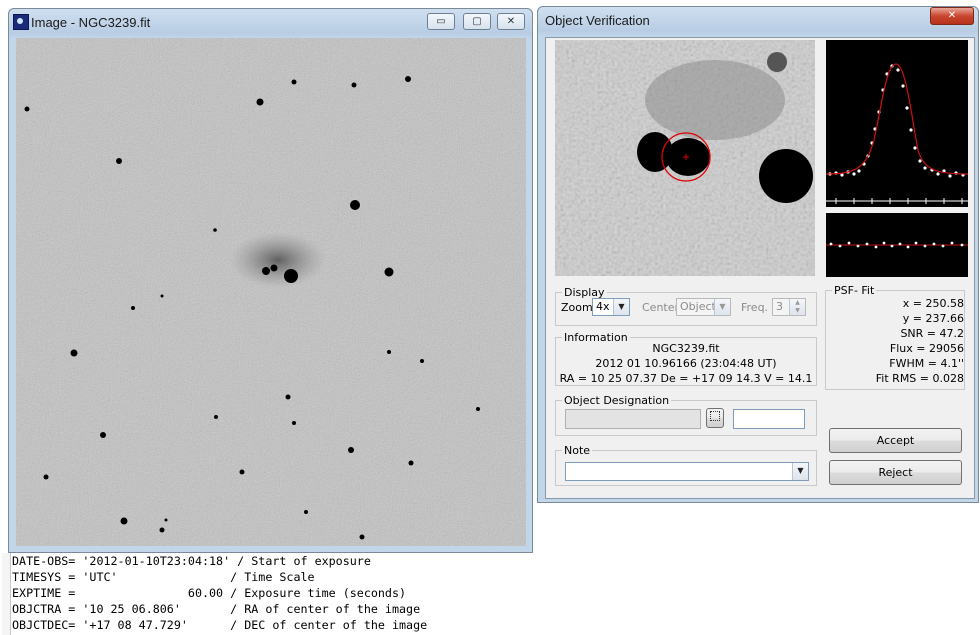 This screenshot has height=635, width=980. Describe the element at coordinates (633, 419) in the screenshot. I see `designation-input` at that location.